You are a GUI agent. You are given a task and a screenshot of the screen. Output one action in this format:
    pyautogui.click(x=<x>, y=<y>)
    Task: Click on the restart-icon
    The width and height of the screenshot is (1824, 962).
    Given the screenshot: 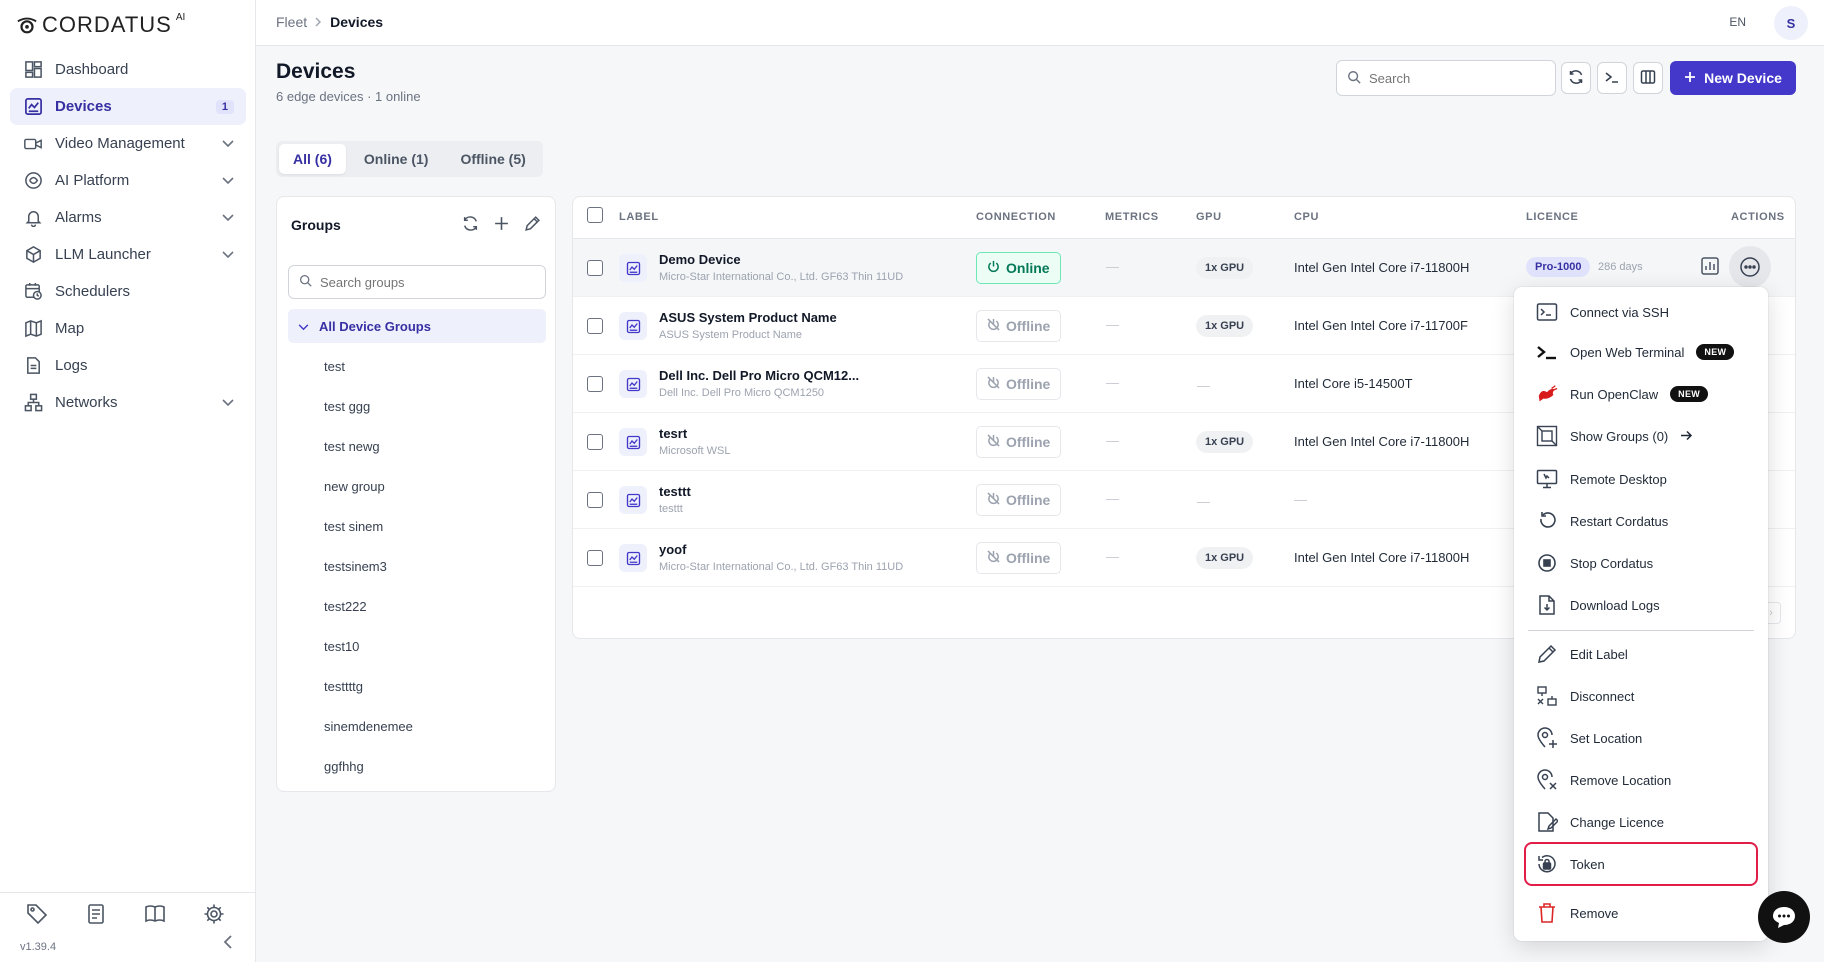 What is the action you would take?
    pyautogui.click(x=1547, y=521)
    